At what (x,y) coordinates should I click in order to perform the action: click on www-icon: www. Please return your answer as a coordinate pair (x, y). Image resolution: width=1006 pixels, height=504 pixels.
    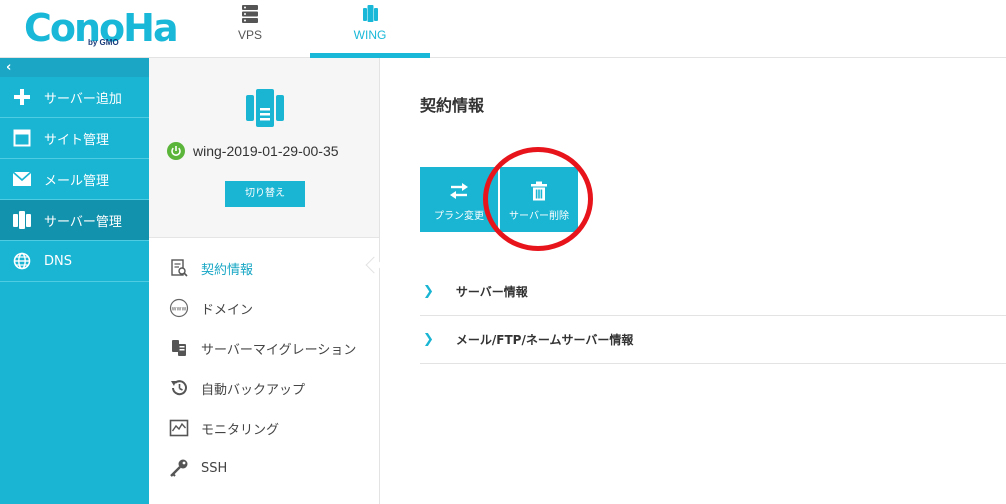
    Looking at the image, I should click on (179, 308).